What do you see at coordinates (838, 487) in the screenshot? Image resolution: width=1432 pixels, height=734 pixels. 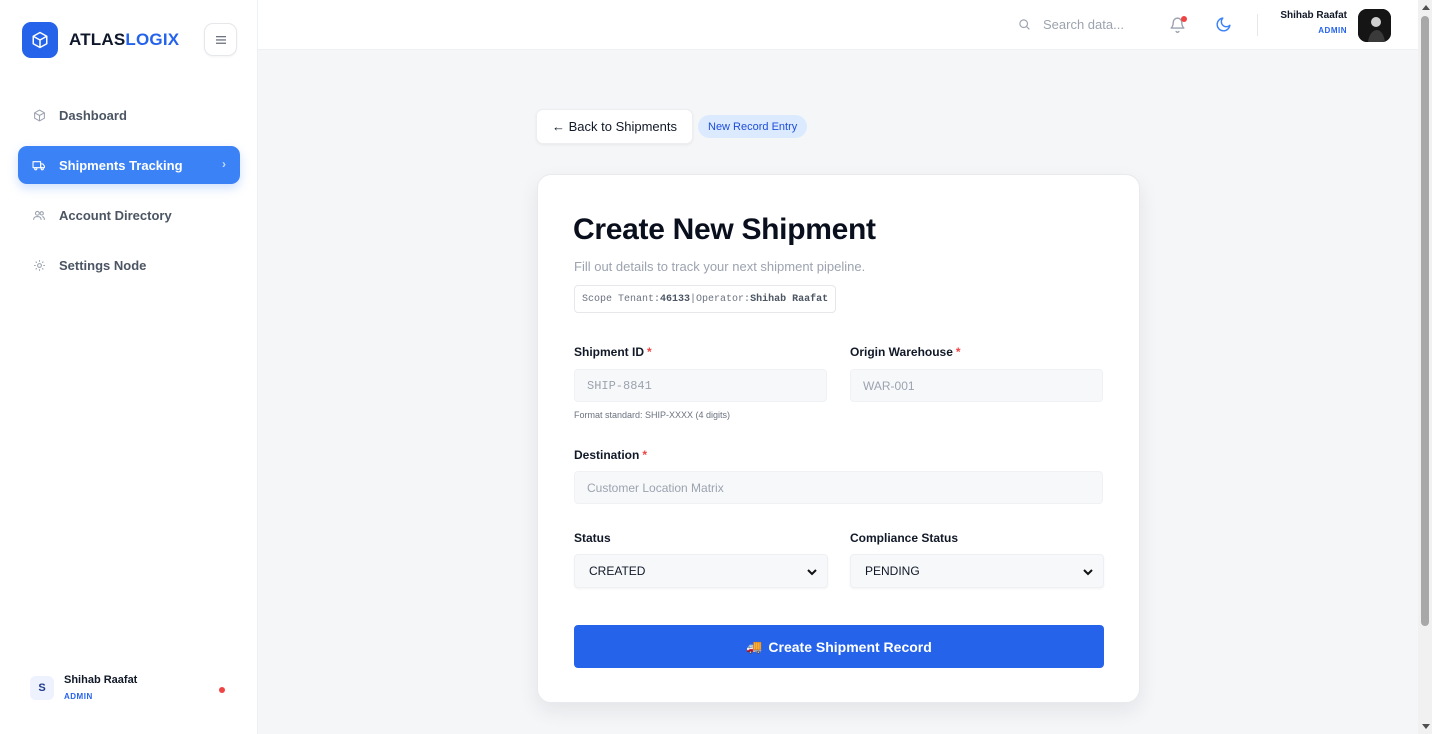 I see `destination-input` at bounding box center [838, 487].